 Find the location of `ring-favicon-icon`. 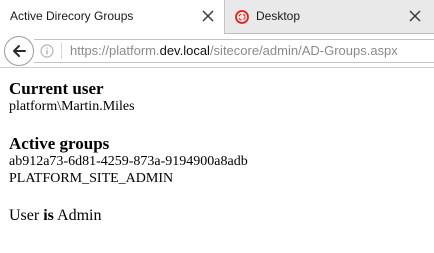

ring-favicon-icon is located at coordinates (242, 17).